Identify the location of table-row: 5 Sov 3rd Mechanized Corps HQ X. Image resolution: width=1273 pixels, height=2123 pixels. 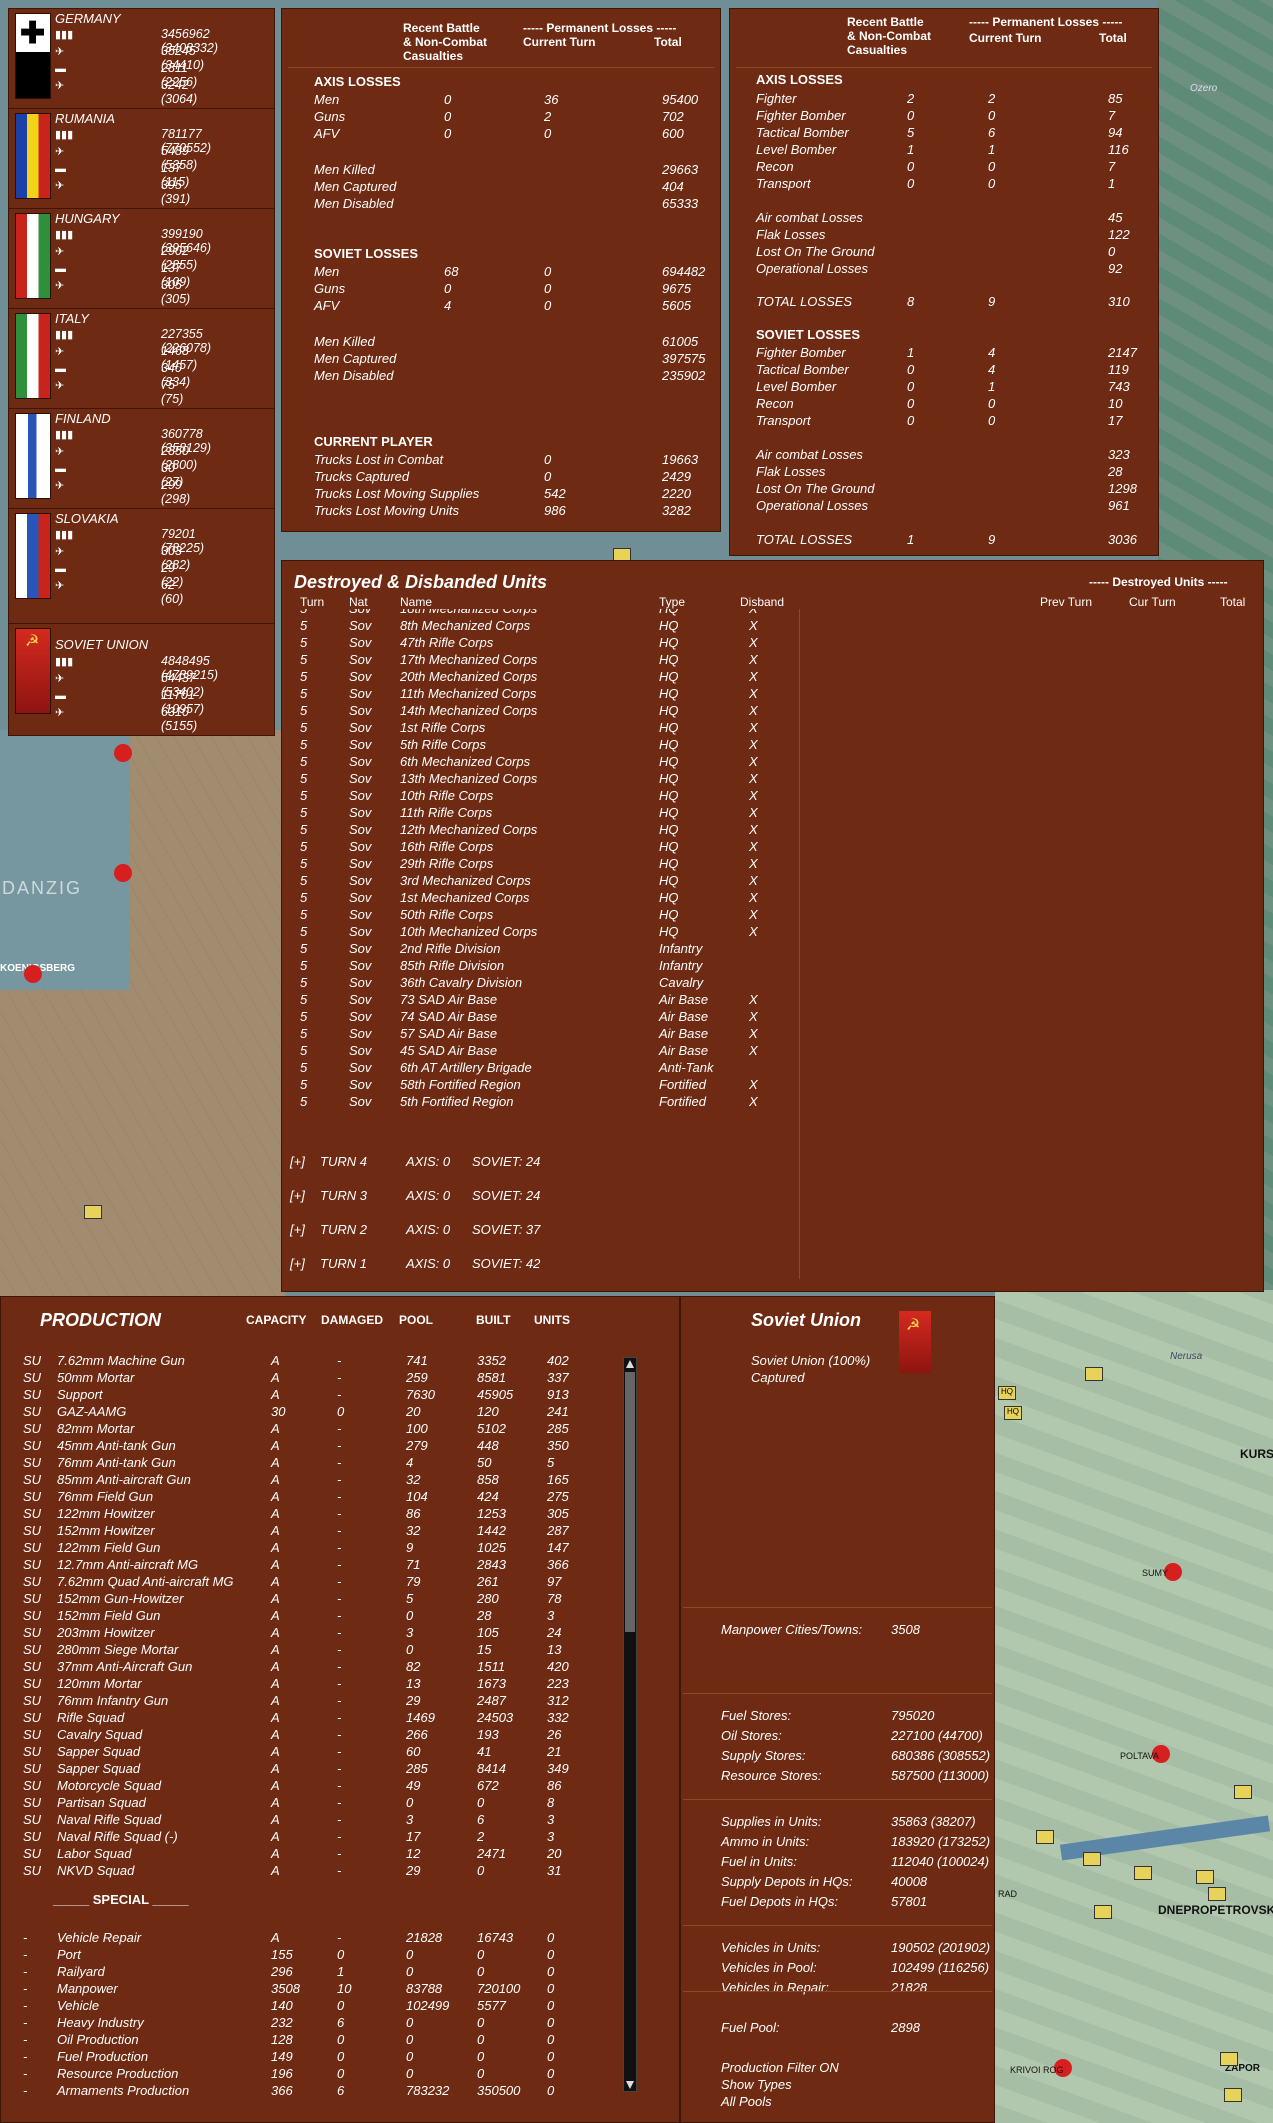
(540, 880).